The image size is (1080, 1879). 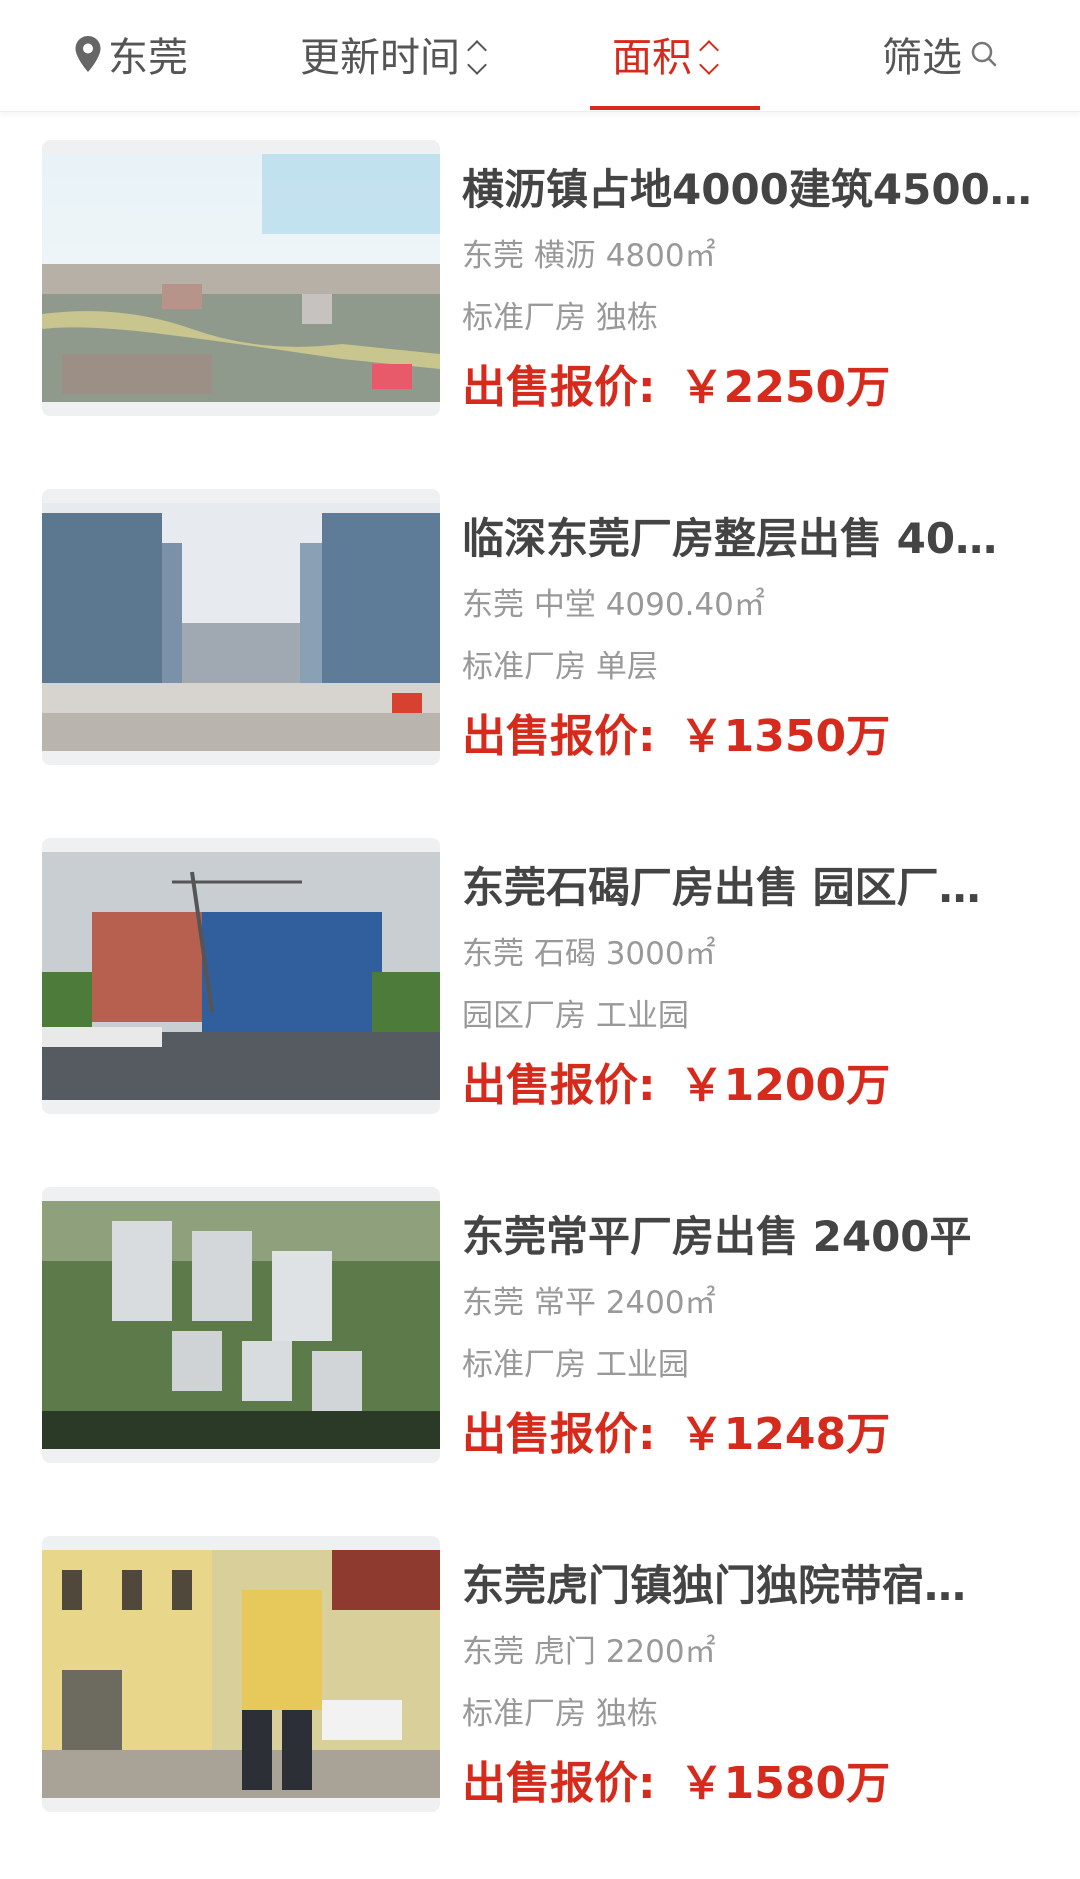 I want to click on search-icon, so click(x=984, y=54).